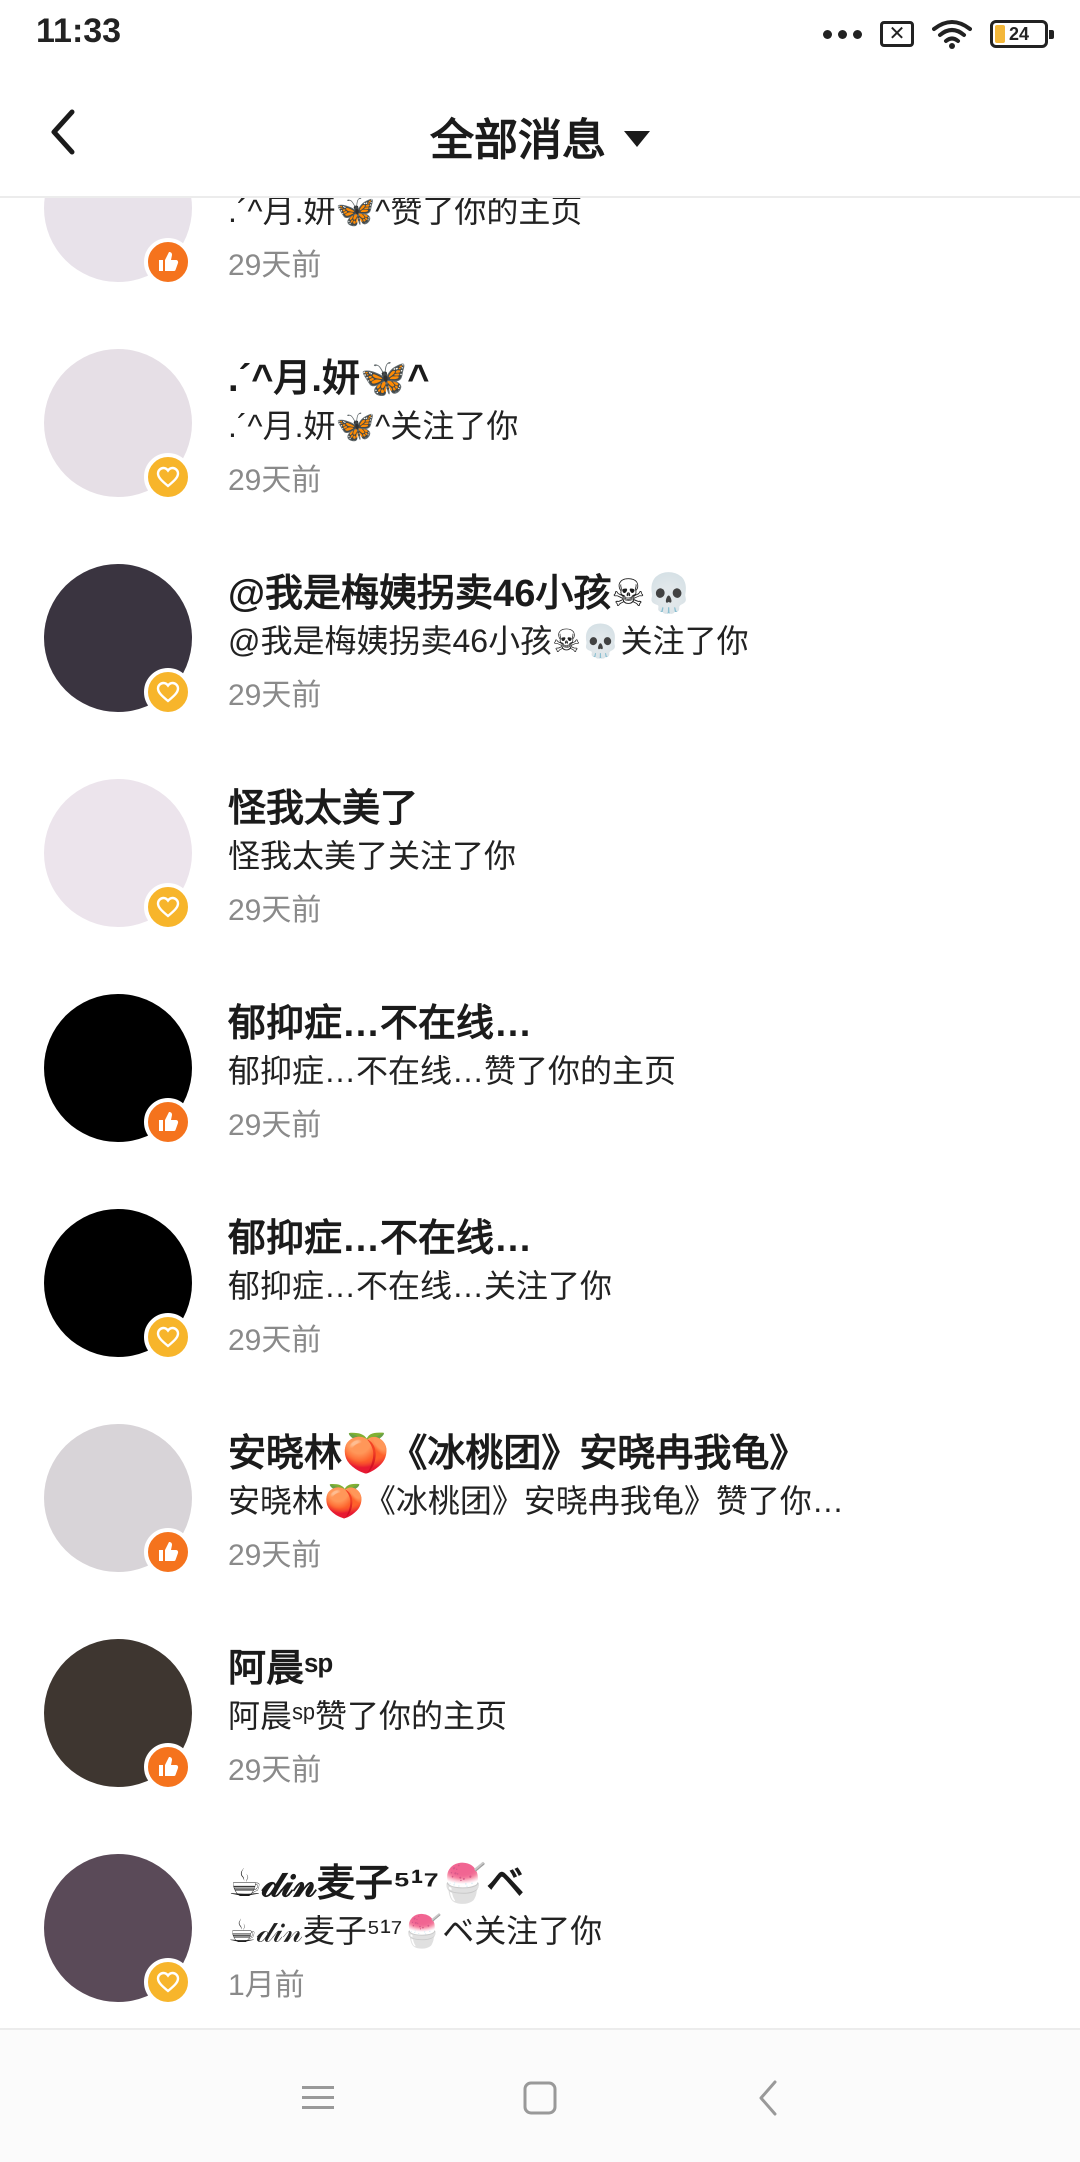 This screenshot has height=2162, width=1080. I want to click on message-text: 阿晨ˢᵖ赞了你的主页, so click(367, 1716).